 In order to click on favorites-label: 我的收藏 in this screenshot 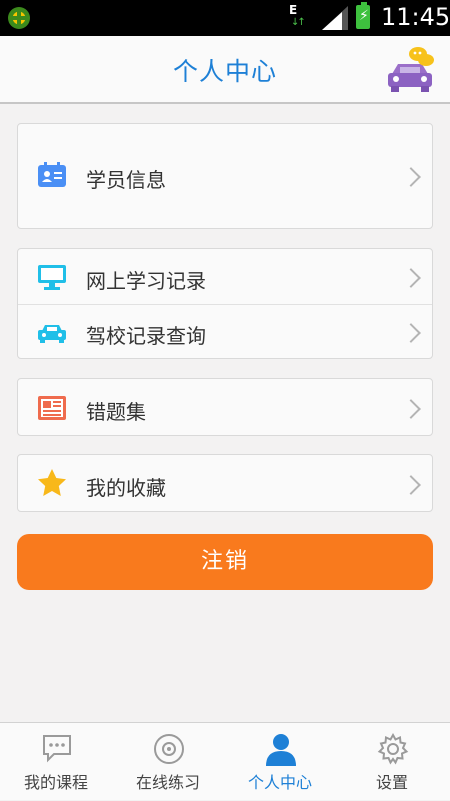, I will do `click(126, 488)`.